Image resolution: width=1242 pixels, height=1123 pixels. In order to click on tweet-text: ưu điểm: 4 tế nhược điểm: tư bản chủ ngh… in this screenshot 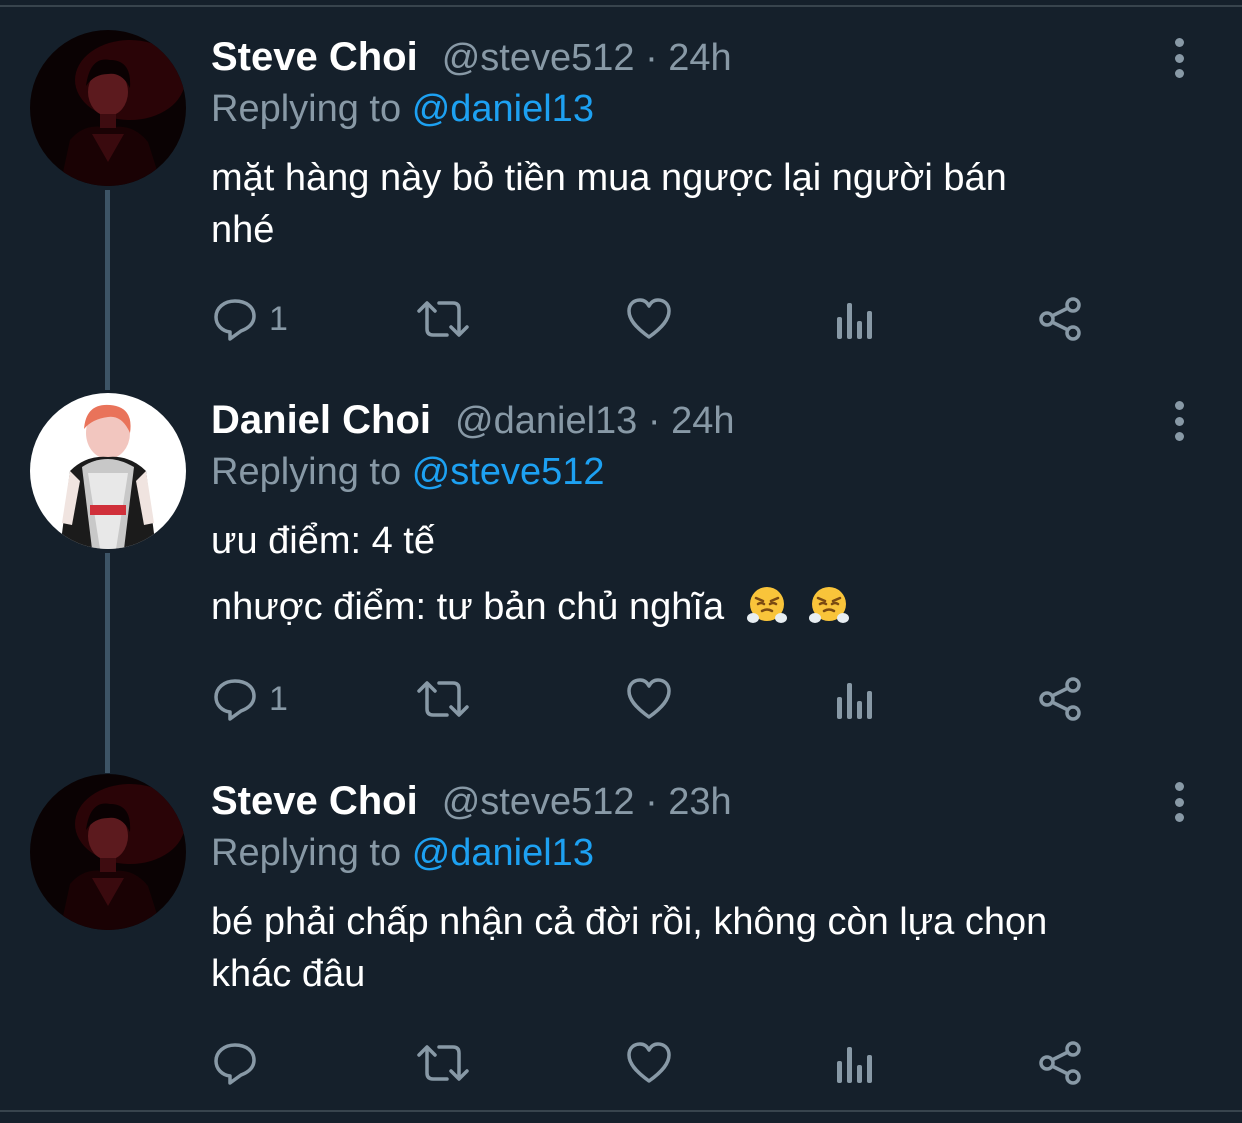, I will do `click(706, 574)`.